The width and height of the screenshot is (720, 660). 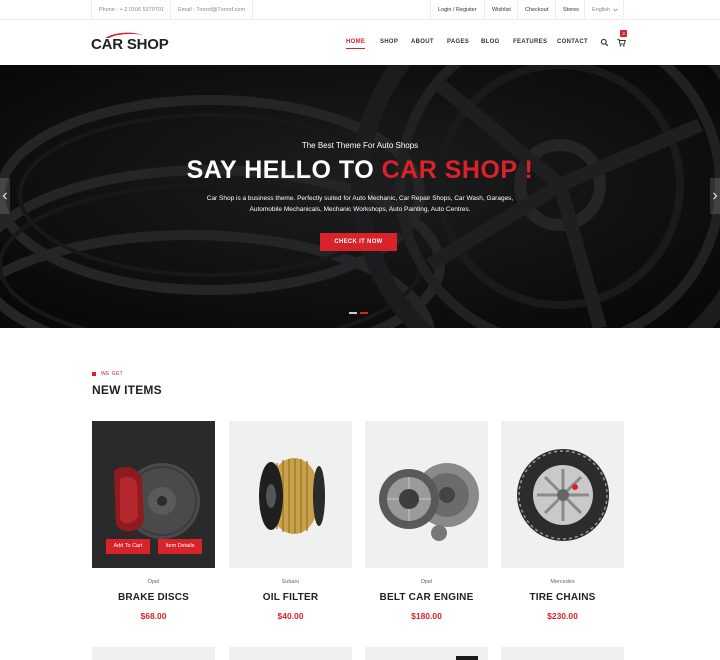 I want to click on oil-filter-image, so click(x=292, y=496).